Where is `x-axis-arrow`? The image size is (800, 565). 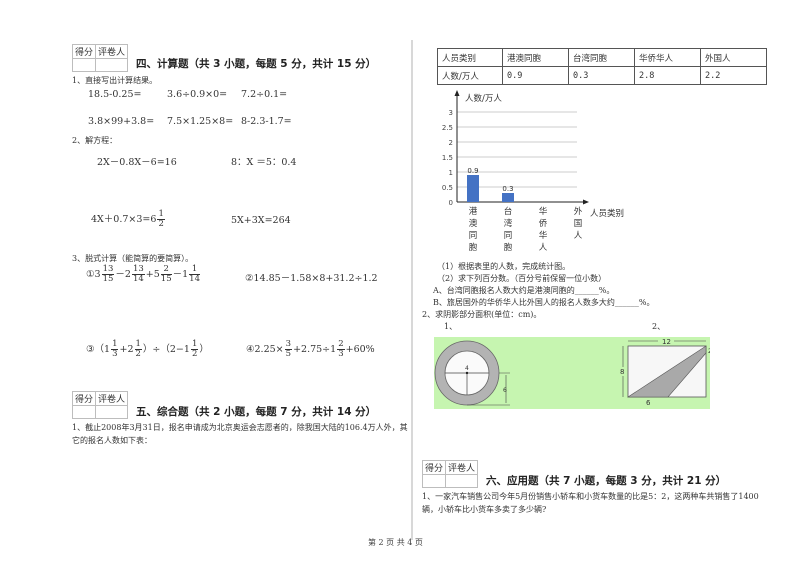 x-axis-arrow is located at coordinates (586, 202).